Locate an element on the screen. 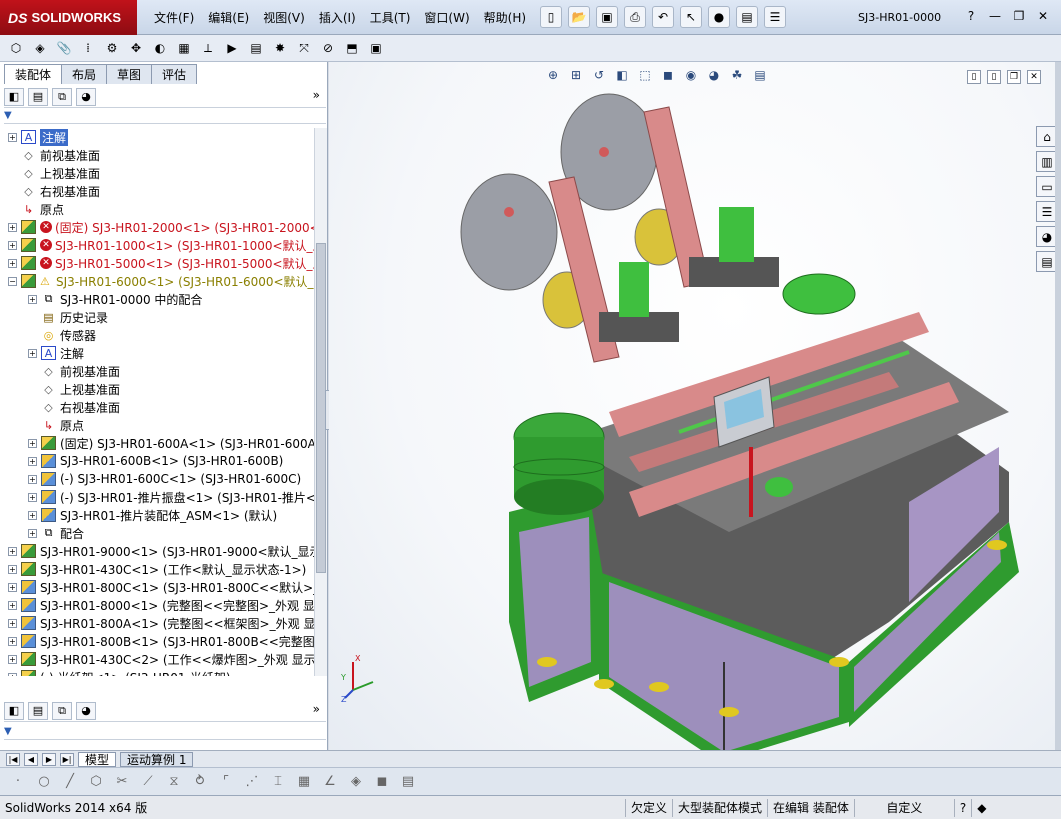 Image resolution: width=1061 pixels, height=819 pixels. solidworks-logo: DS SOLIDWORKS is located at coordinates (68, 17).